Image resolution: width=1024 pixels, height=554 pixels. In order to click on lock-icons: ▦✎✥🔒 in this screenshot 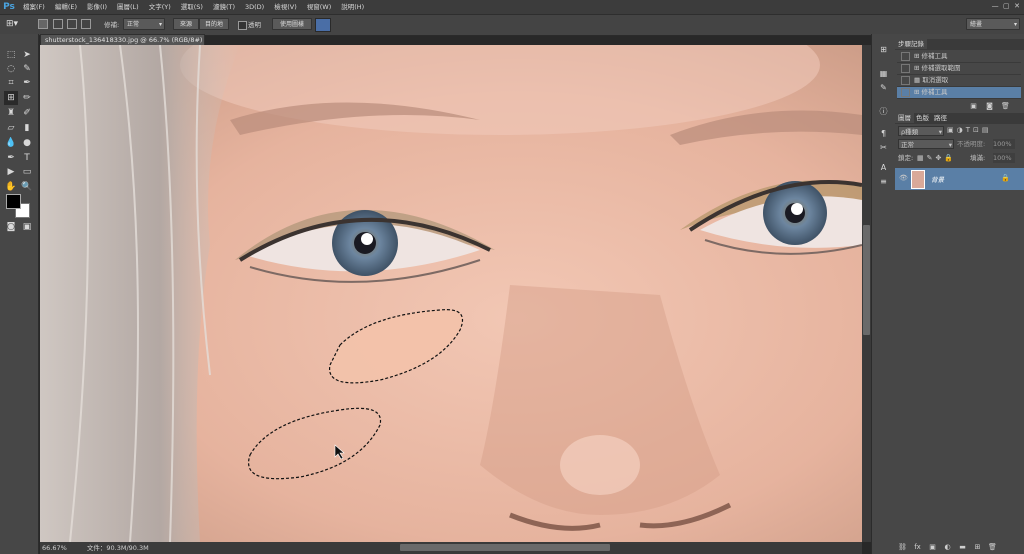, I will do `click(936, 158)`.